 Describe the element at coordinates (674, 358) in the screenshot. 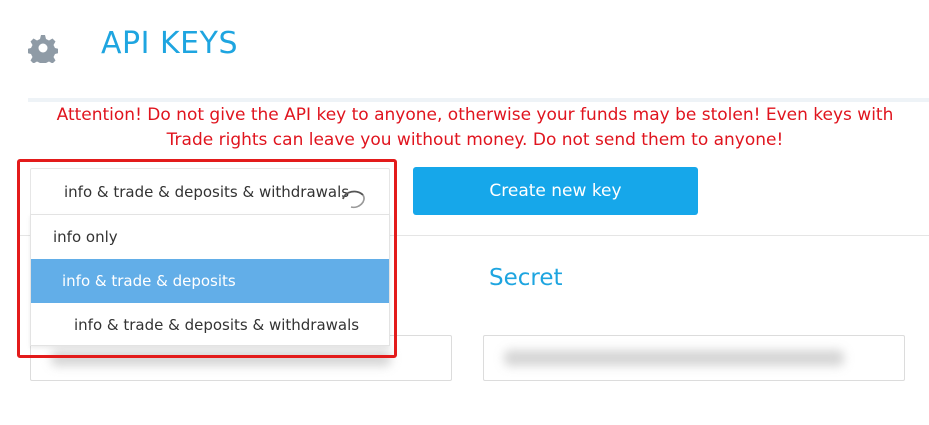

I see `redacted-secret-value` at that location.